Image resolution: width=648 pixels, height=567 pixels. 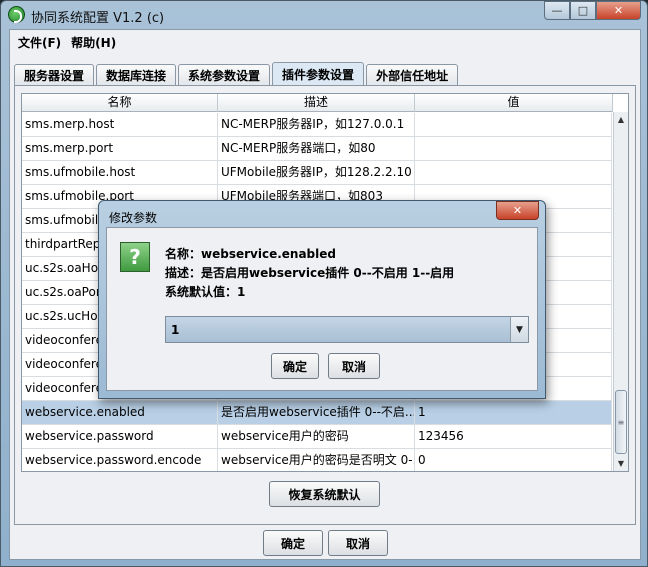 I want to click on cell-name: sms.merp.host, so click(x=120, y=125).